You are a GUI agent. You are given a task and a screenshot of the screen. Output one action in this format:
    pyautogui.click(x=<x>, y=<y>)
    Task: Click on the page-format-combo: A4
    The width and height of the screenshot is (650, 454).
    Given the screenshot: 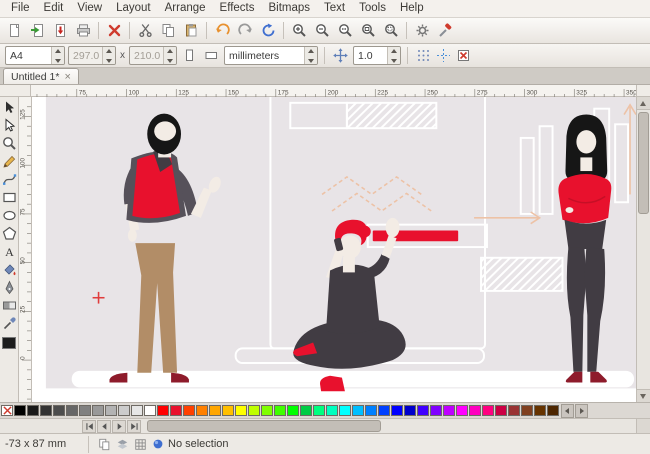 What is the action you would take?
    pyautogui.click(x=35, y=55)
    